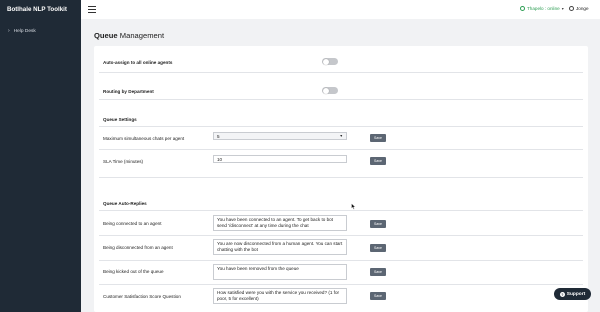 This screenshot has height=312, width=600. What do you see at coordinates (562, 294) in the screenshot?
I see `help-icon: ?` at bounding box center [562, 294].